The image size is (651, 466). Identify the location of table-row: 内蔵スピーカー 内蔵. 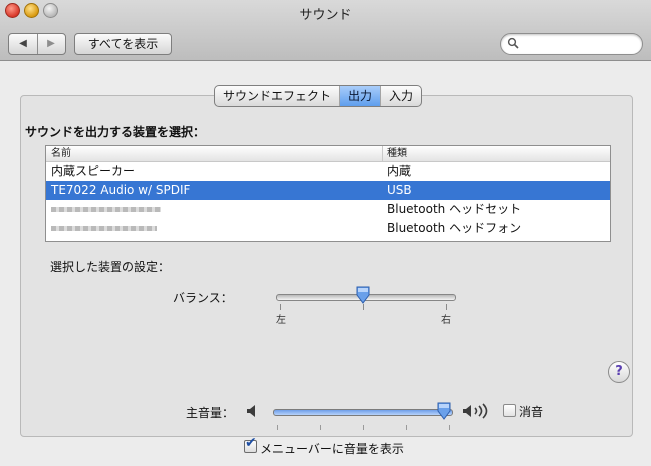
(328, 171).